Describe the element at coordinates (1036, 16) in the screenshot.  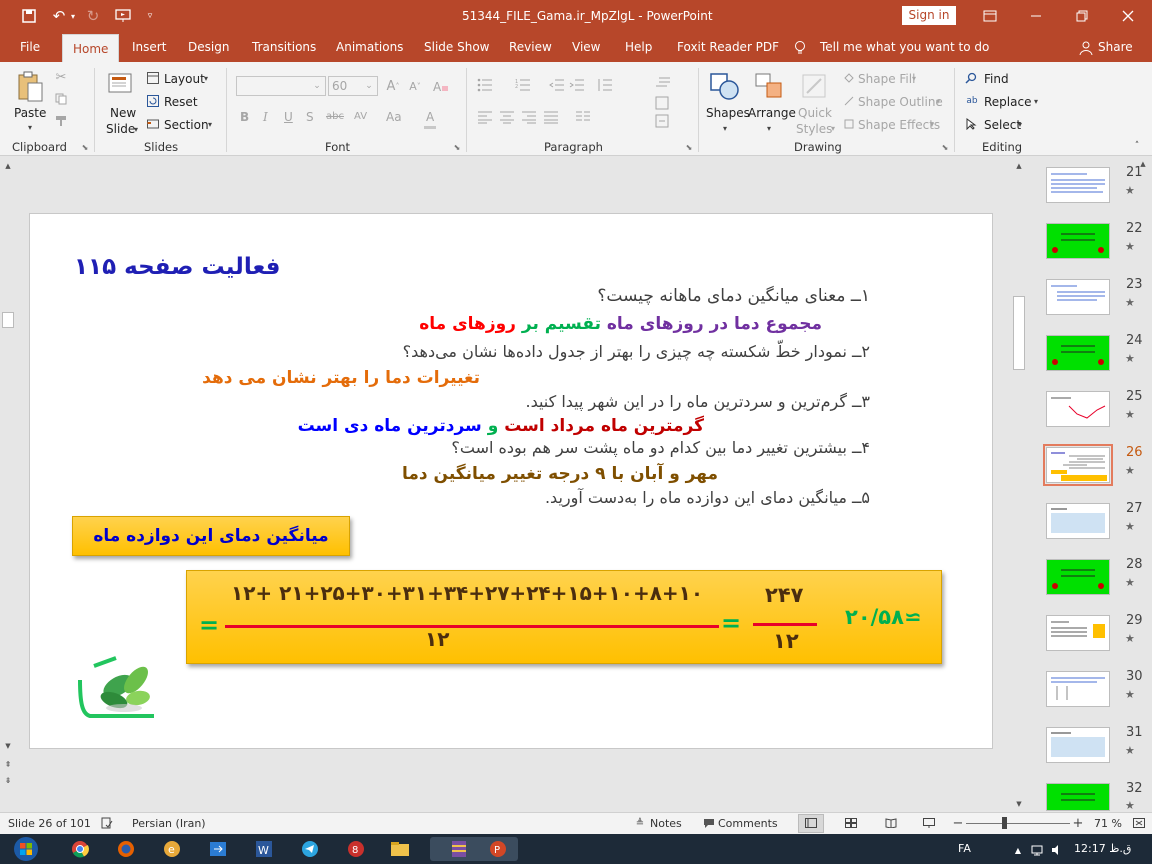
I see `minimize-icon` at that location.